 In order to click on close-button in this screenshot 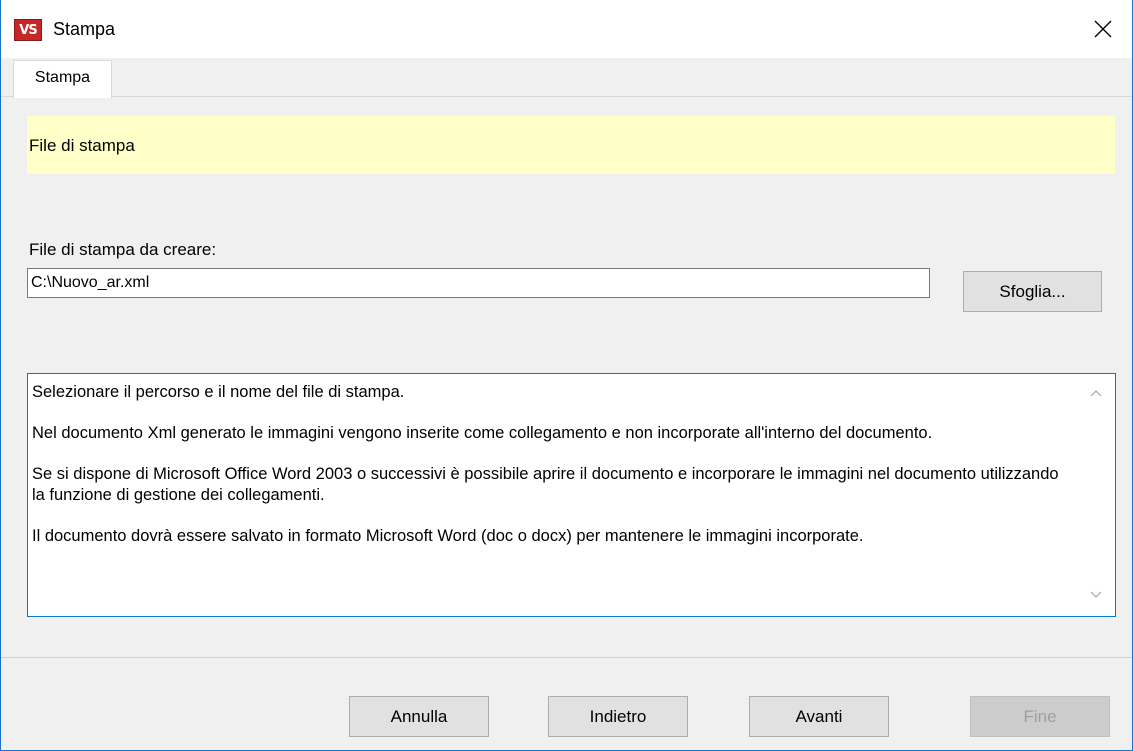, I will do `click(1103, 29)`.